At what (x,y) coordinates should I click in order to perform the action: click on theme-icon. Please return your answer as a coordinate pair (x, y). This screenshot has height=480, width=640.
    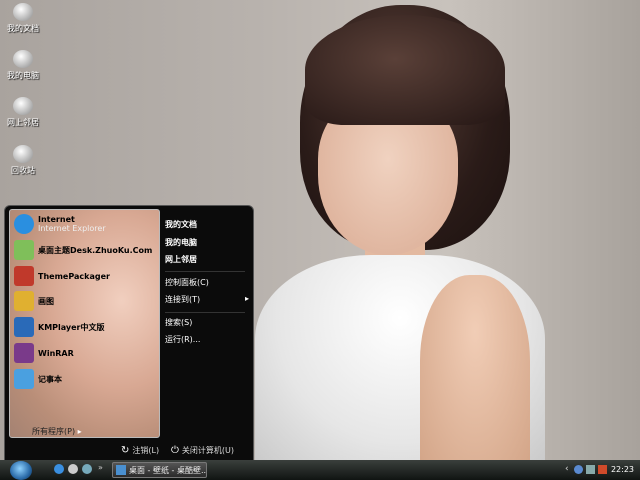
    Looking at the image, I should click on (24, 250).